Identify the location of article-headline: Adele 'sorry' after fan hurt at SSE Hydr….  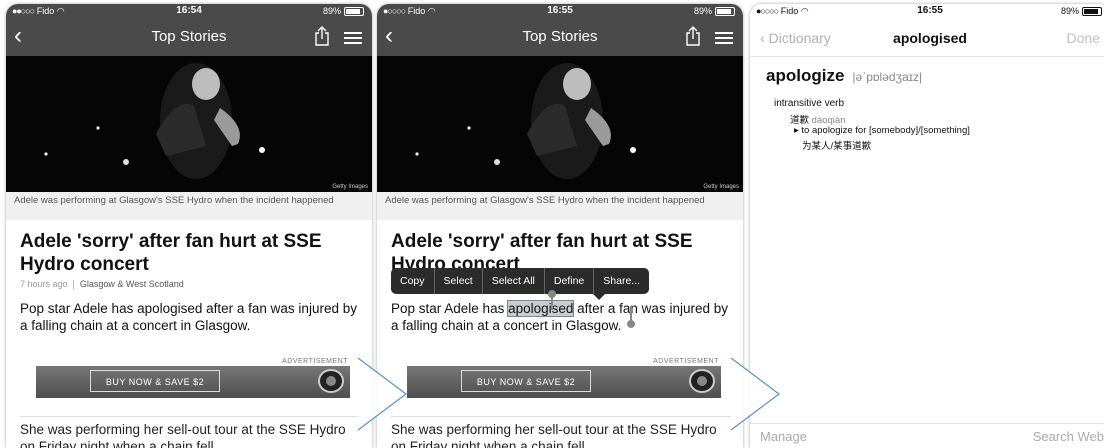
(171, 253).